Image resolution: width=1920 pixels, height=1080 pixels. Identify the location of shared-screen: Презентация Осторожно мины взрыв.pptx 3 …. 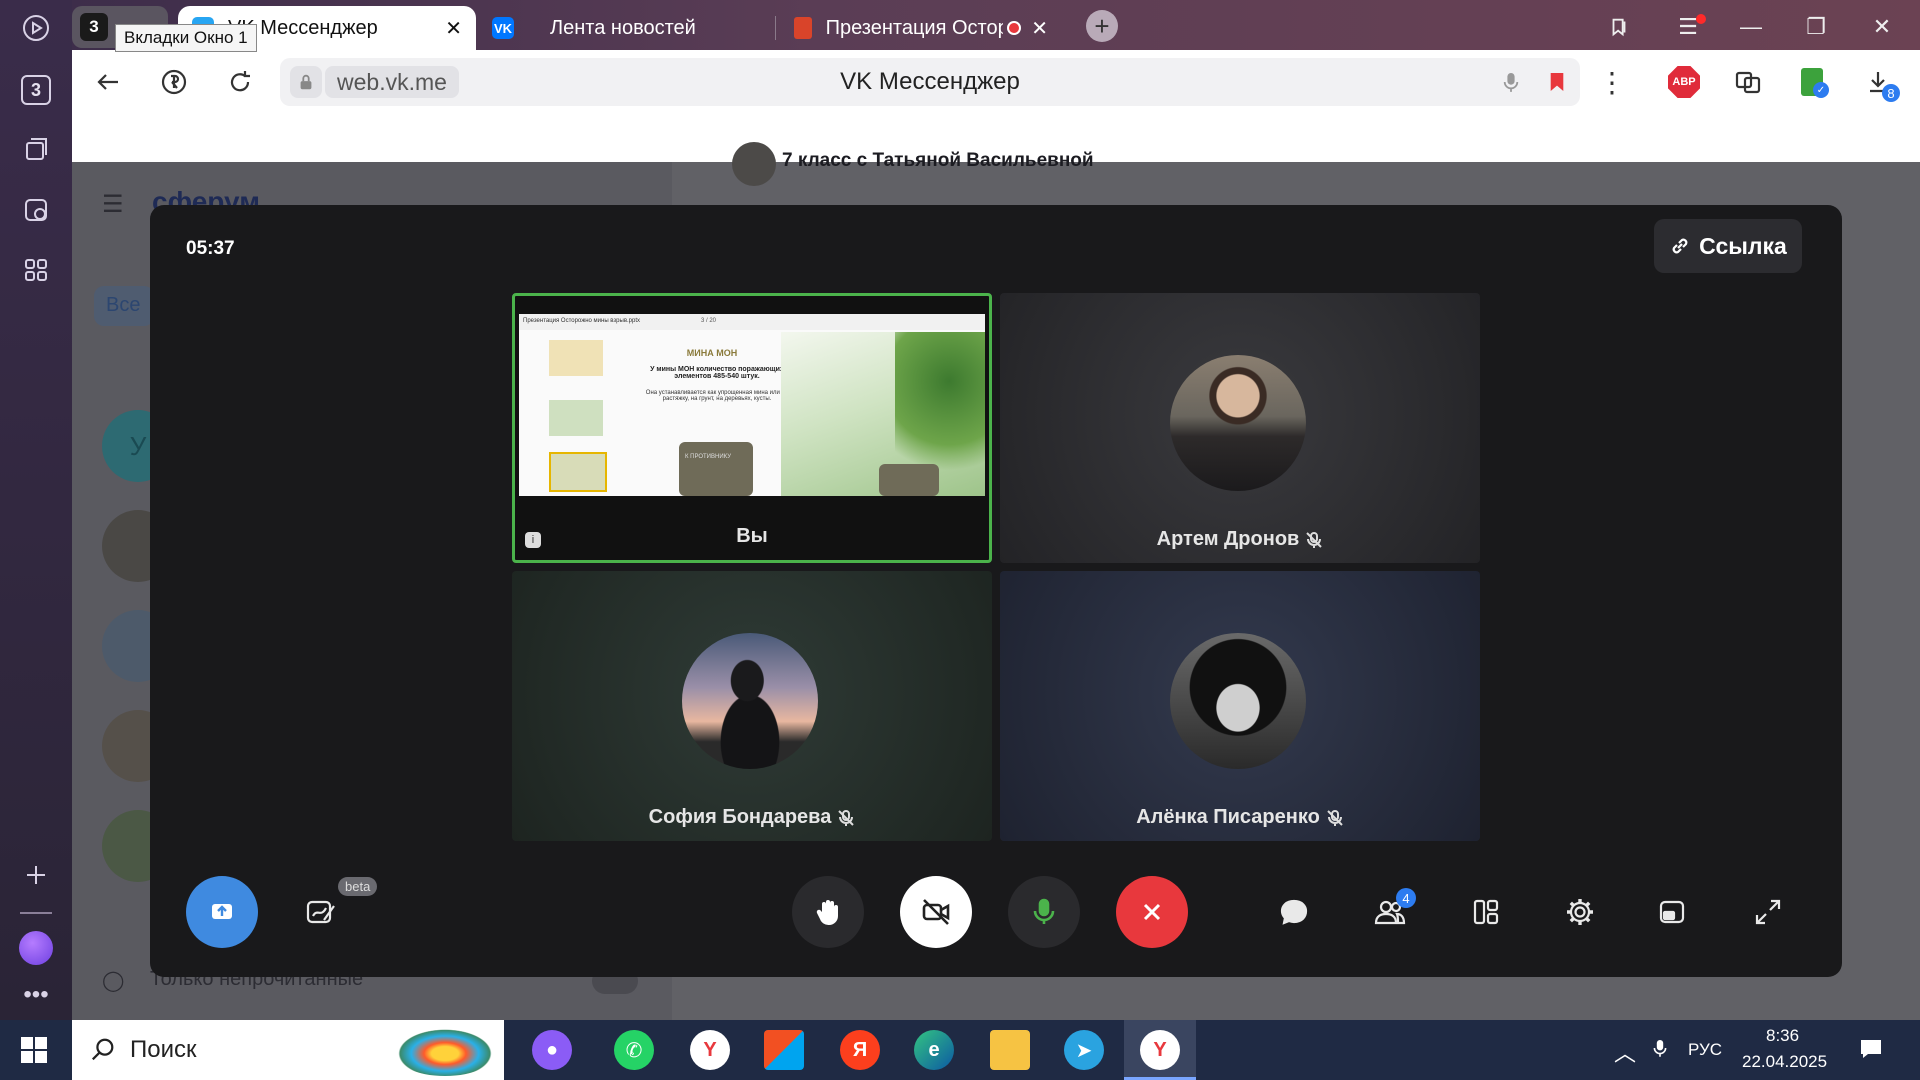
(752, 405).